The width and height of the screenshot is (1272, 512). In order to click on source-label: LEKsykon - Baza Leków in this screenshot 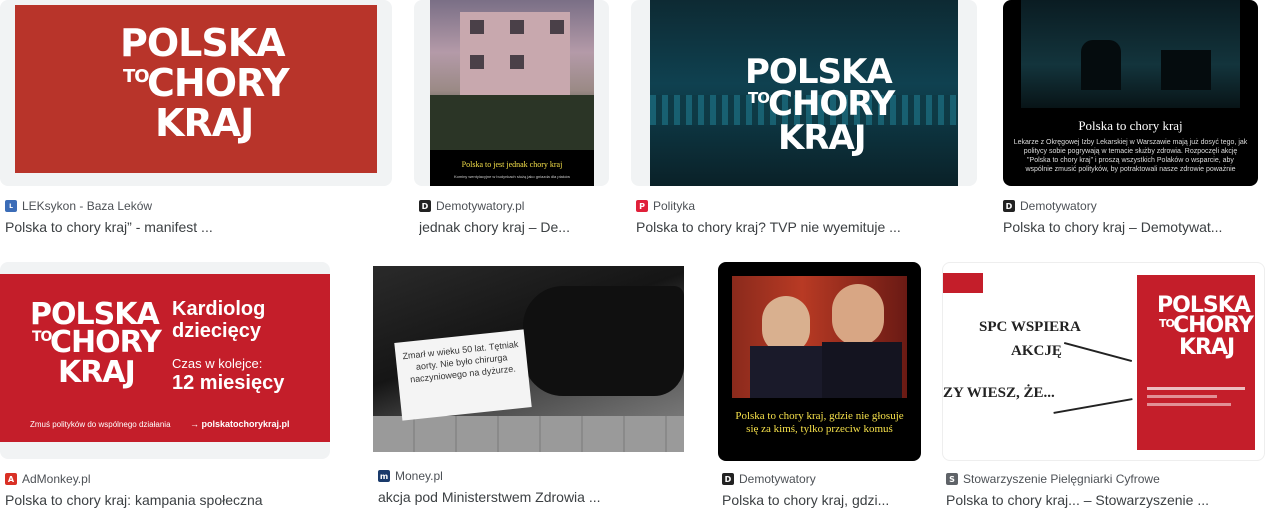, I will do `click(87, 206)`.